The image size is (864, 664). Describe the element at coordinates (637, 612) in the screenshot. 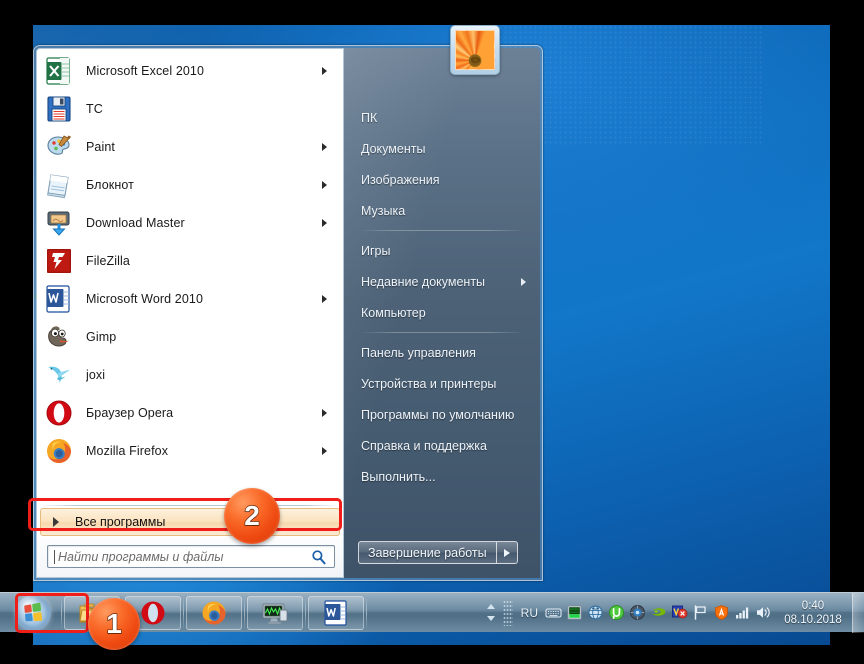

I see `dark-globe-icon` at that location.